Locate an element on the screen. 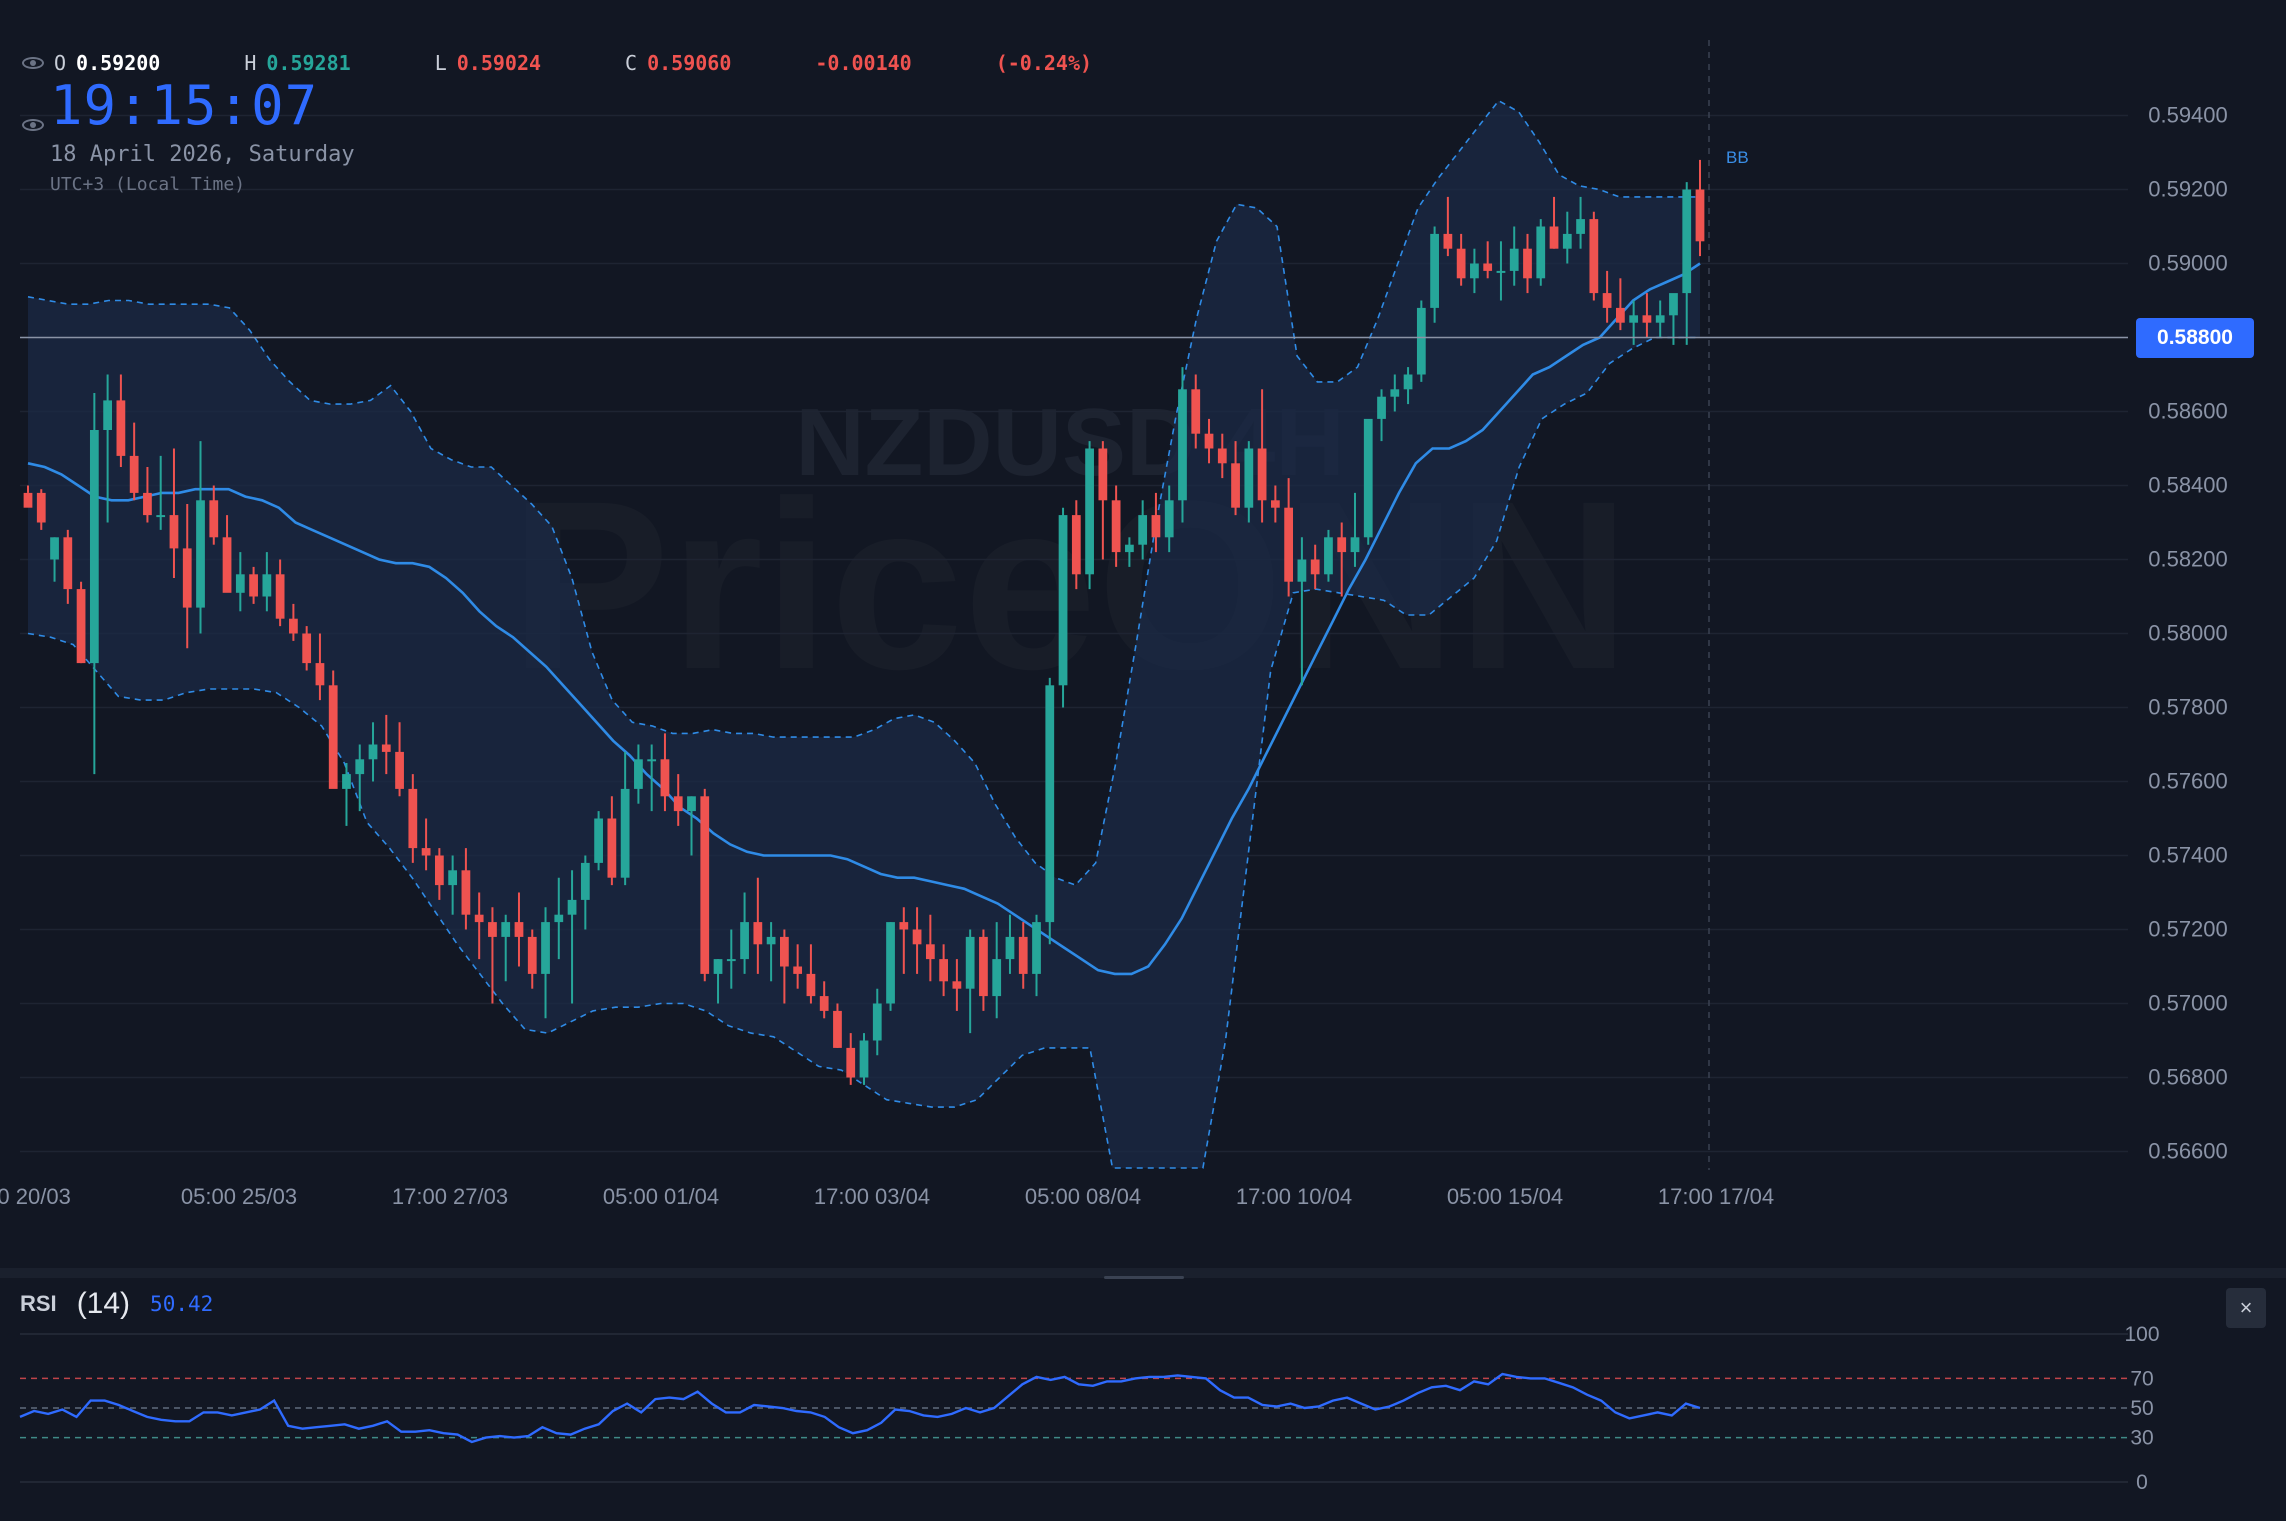  rsi-name: RSI is located at coordinates (38, 1303).